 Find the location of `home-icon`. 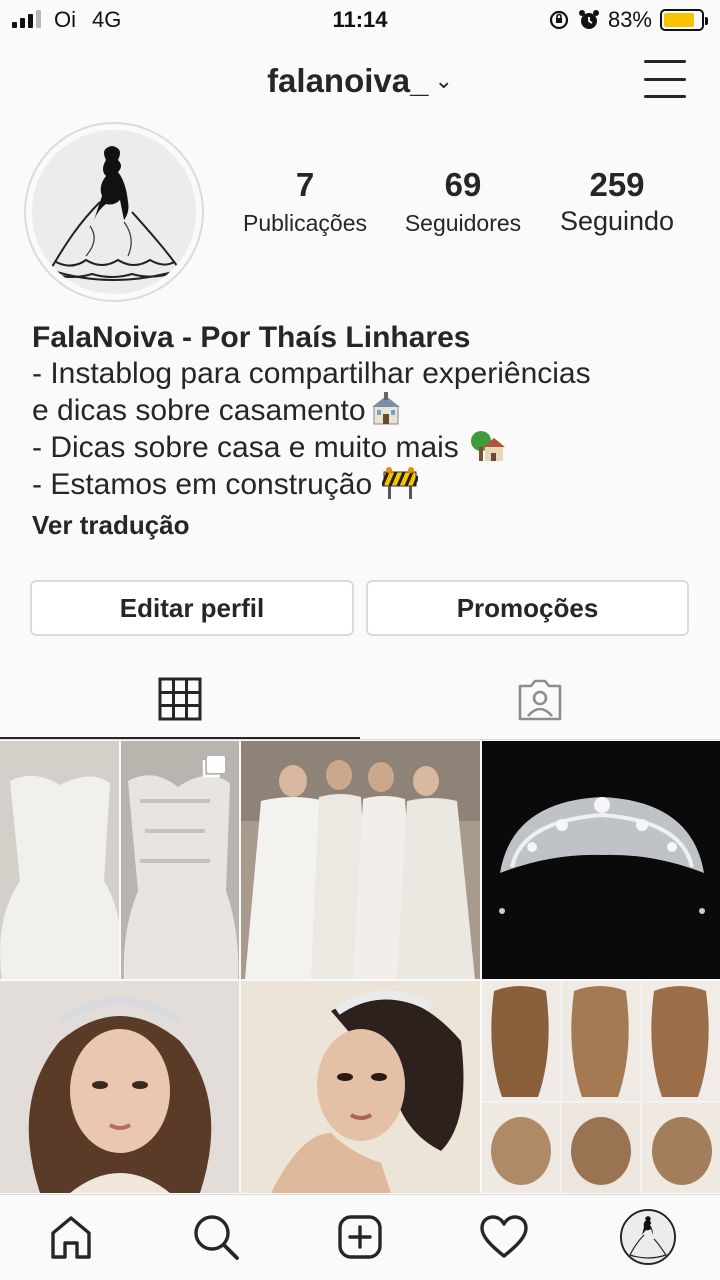

home-icon is located at coordinates (71, 1237).